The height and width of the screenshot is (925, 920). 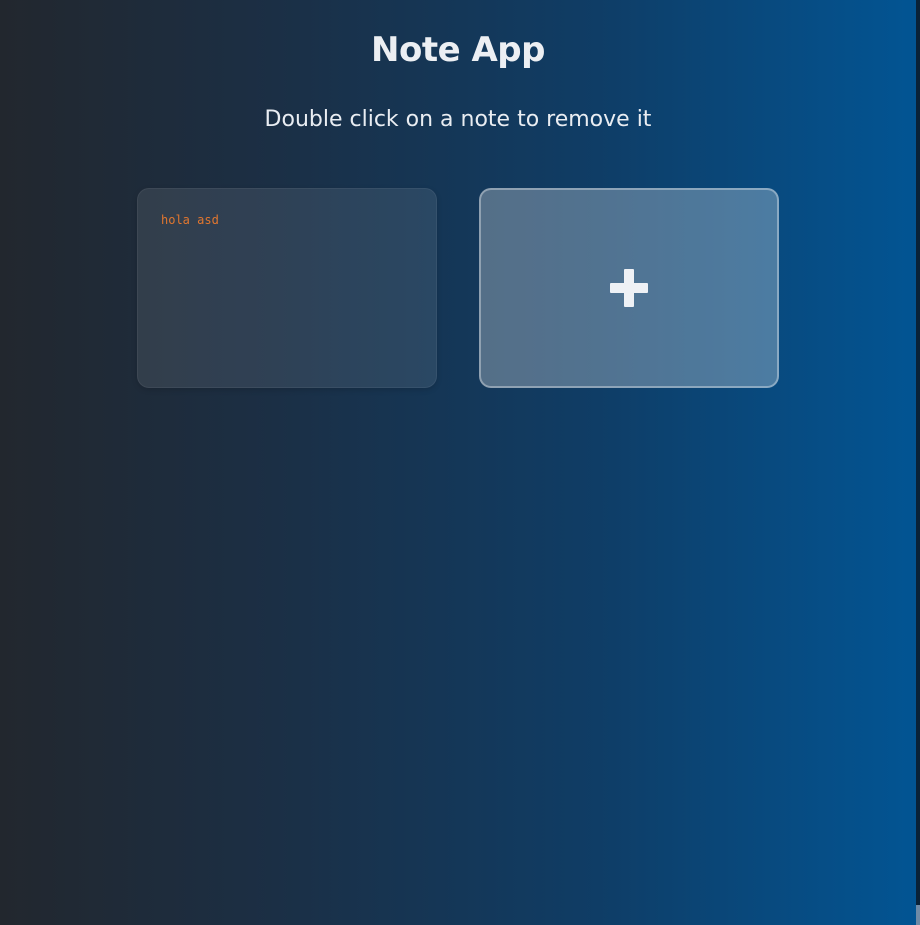 I want to click on add-note-button, so click(x=629, y=288).